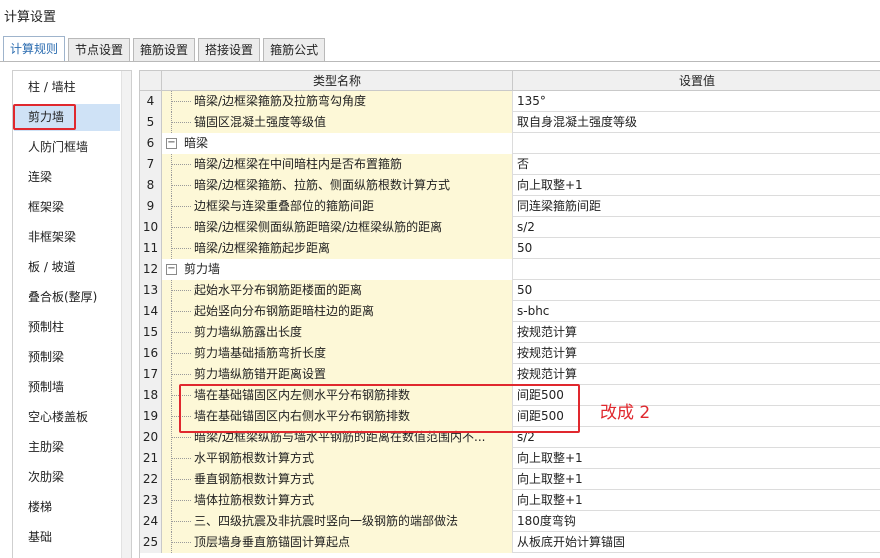 The image size is (880, 558). I want to click on type-name-label: 剪力墙纵筋错开距离设置, so click(260, 374).